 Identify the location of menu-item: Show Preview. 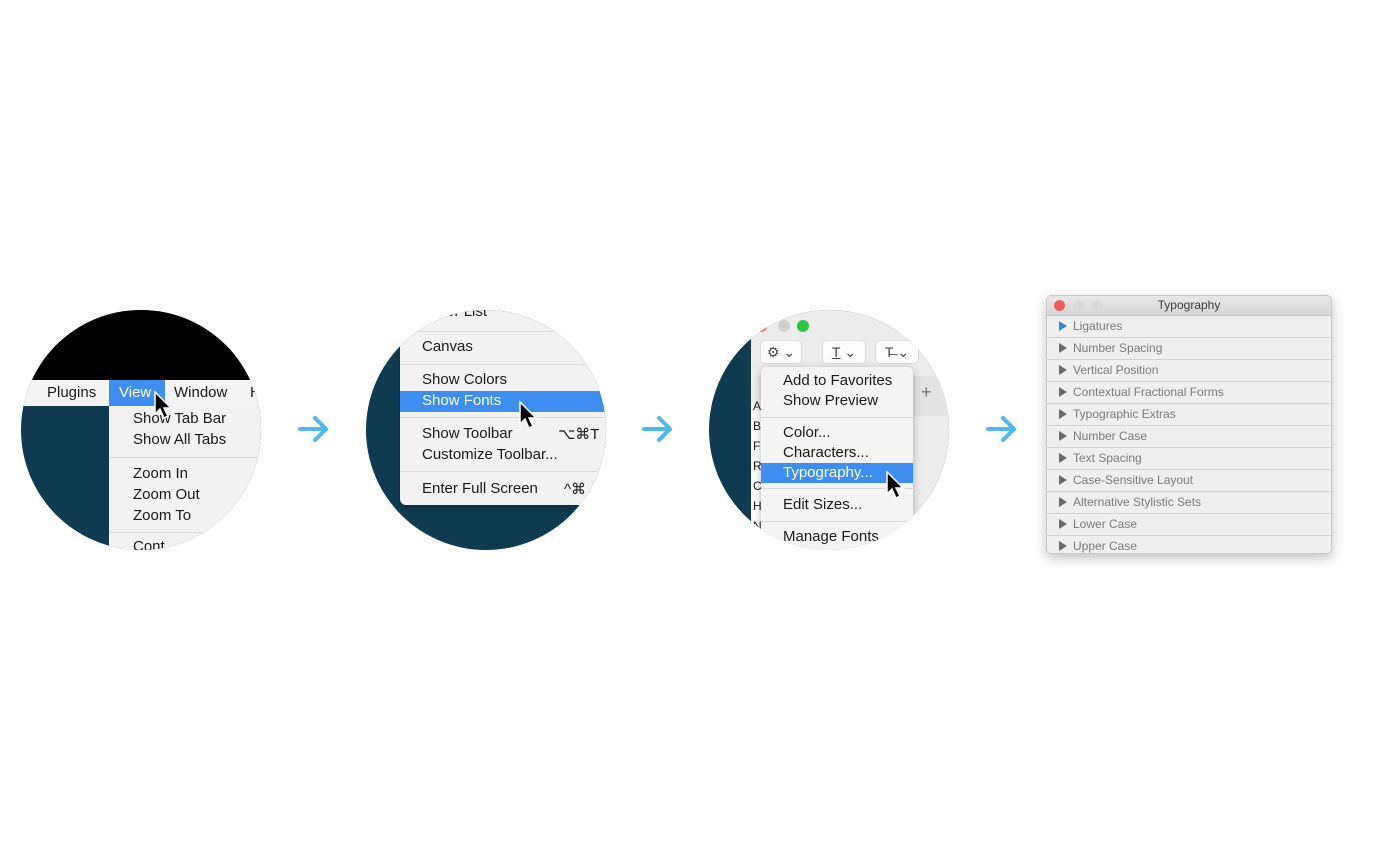
(830, 400).